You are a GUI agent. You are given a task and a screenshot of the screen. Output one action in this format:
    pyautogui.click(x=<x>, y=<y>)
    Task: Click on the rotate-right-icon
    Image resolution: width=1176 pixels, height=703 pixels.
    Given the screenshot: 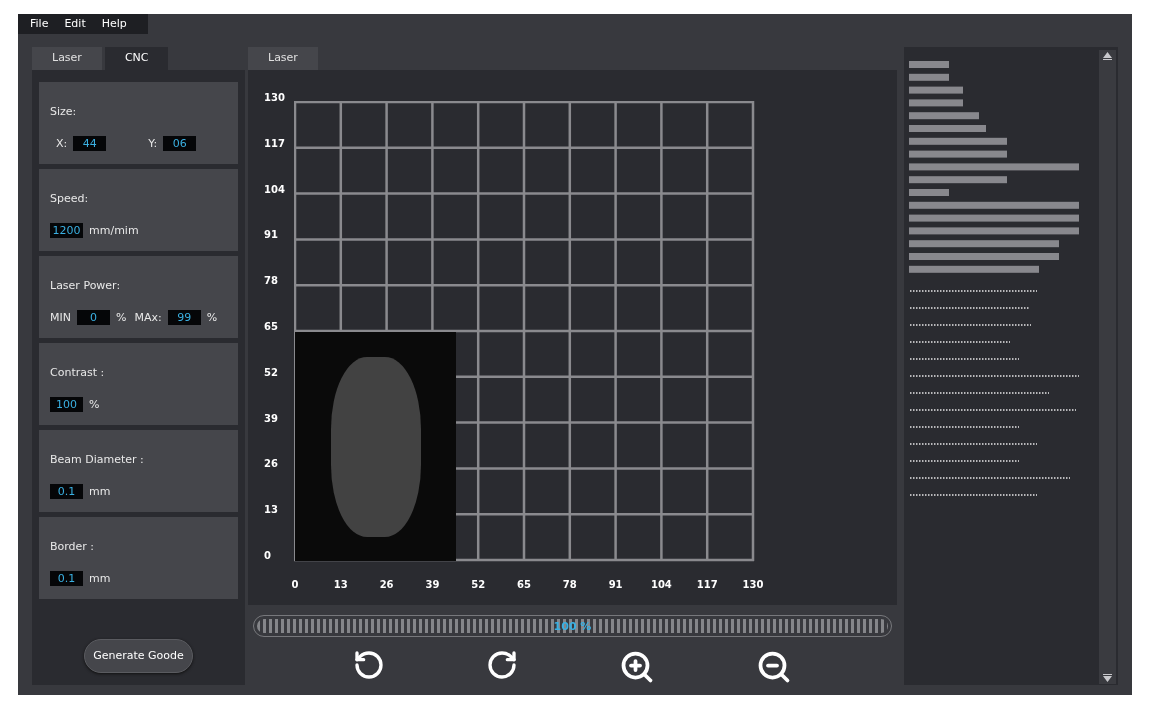 What is the action you would take?
    pyautogui.click(x=502, y=665)
    